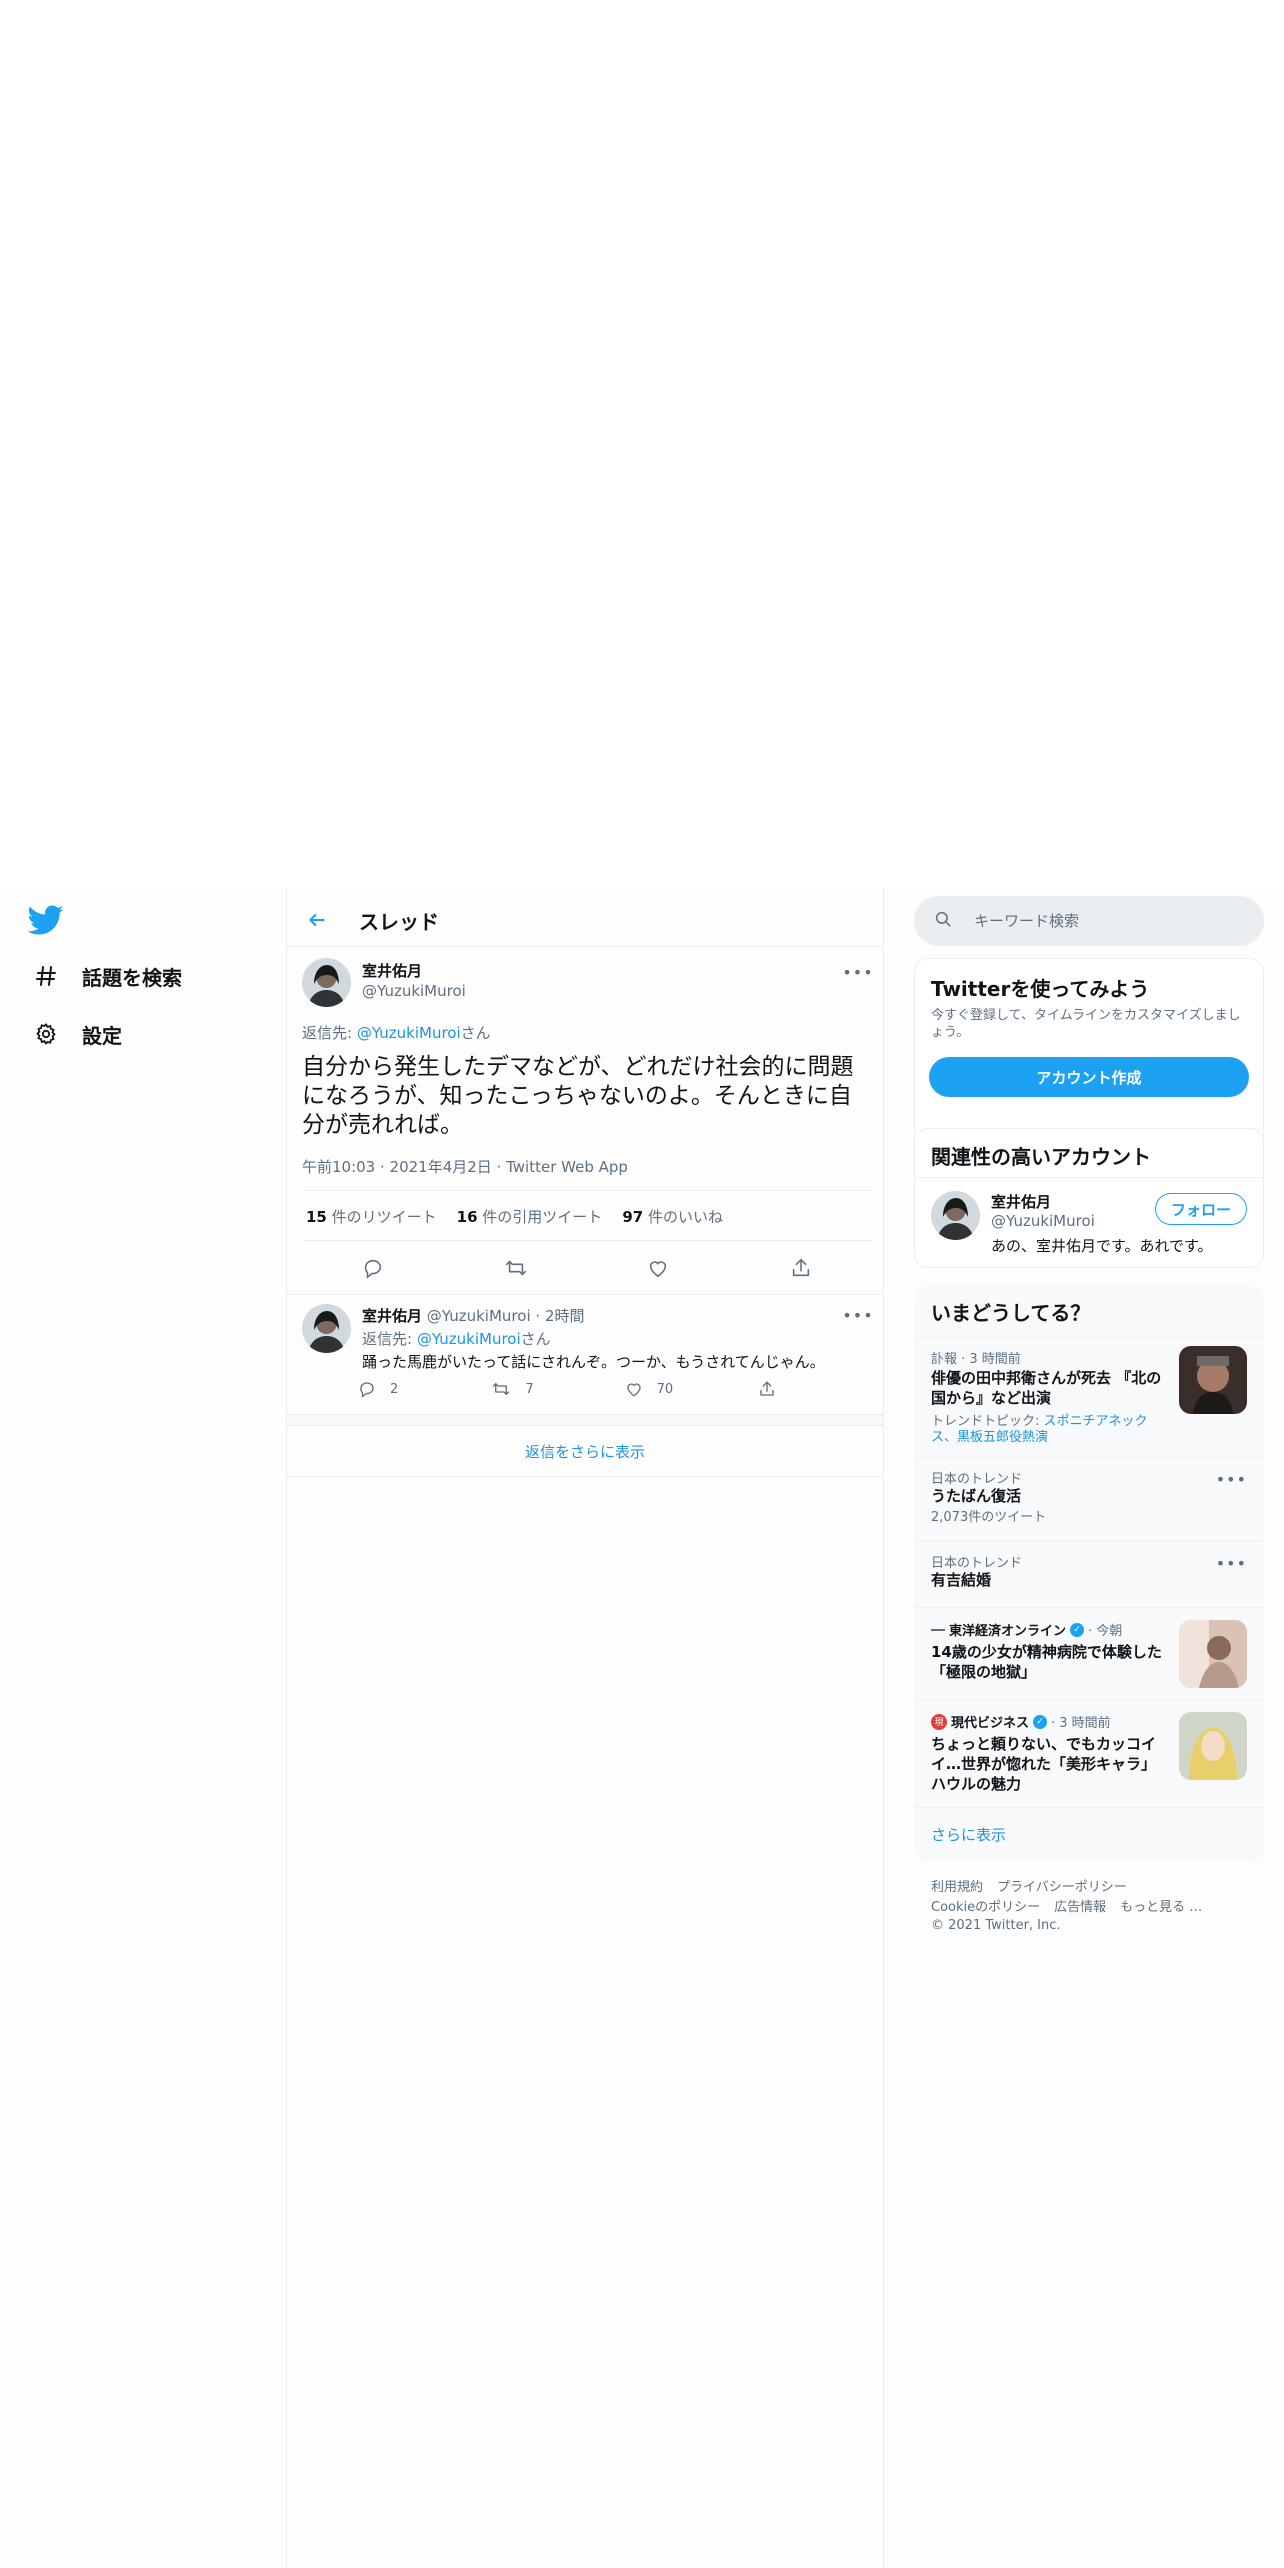  I want to click on show-more-replies-button: 返信をさらに表示, so click(585, 1452).